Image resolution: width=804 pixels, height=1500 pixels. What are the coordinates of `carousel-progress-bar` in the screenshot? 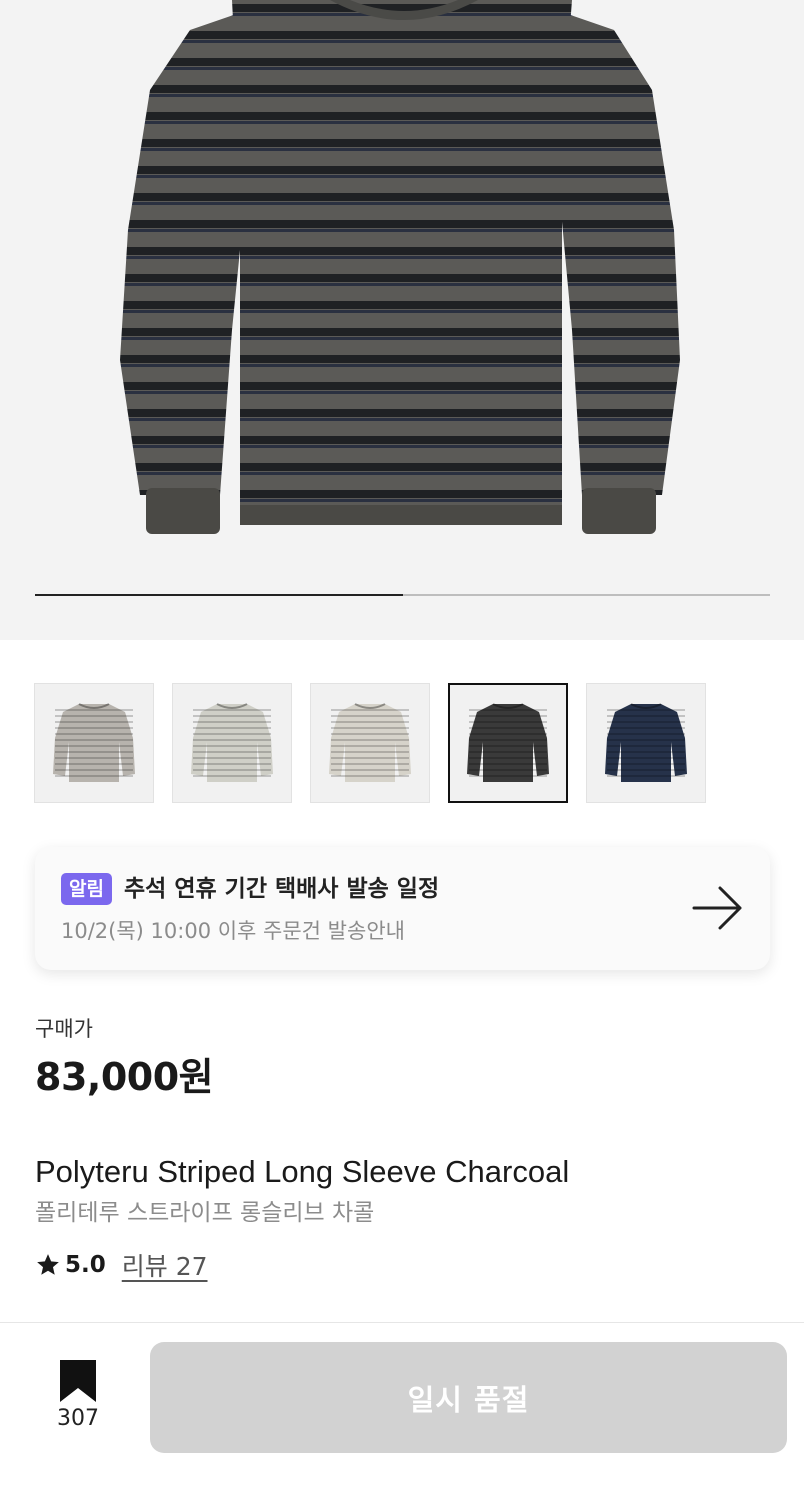 It's located at (402, 595).